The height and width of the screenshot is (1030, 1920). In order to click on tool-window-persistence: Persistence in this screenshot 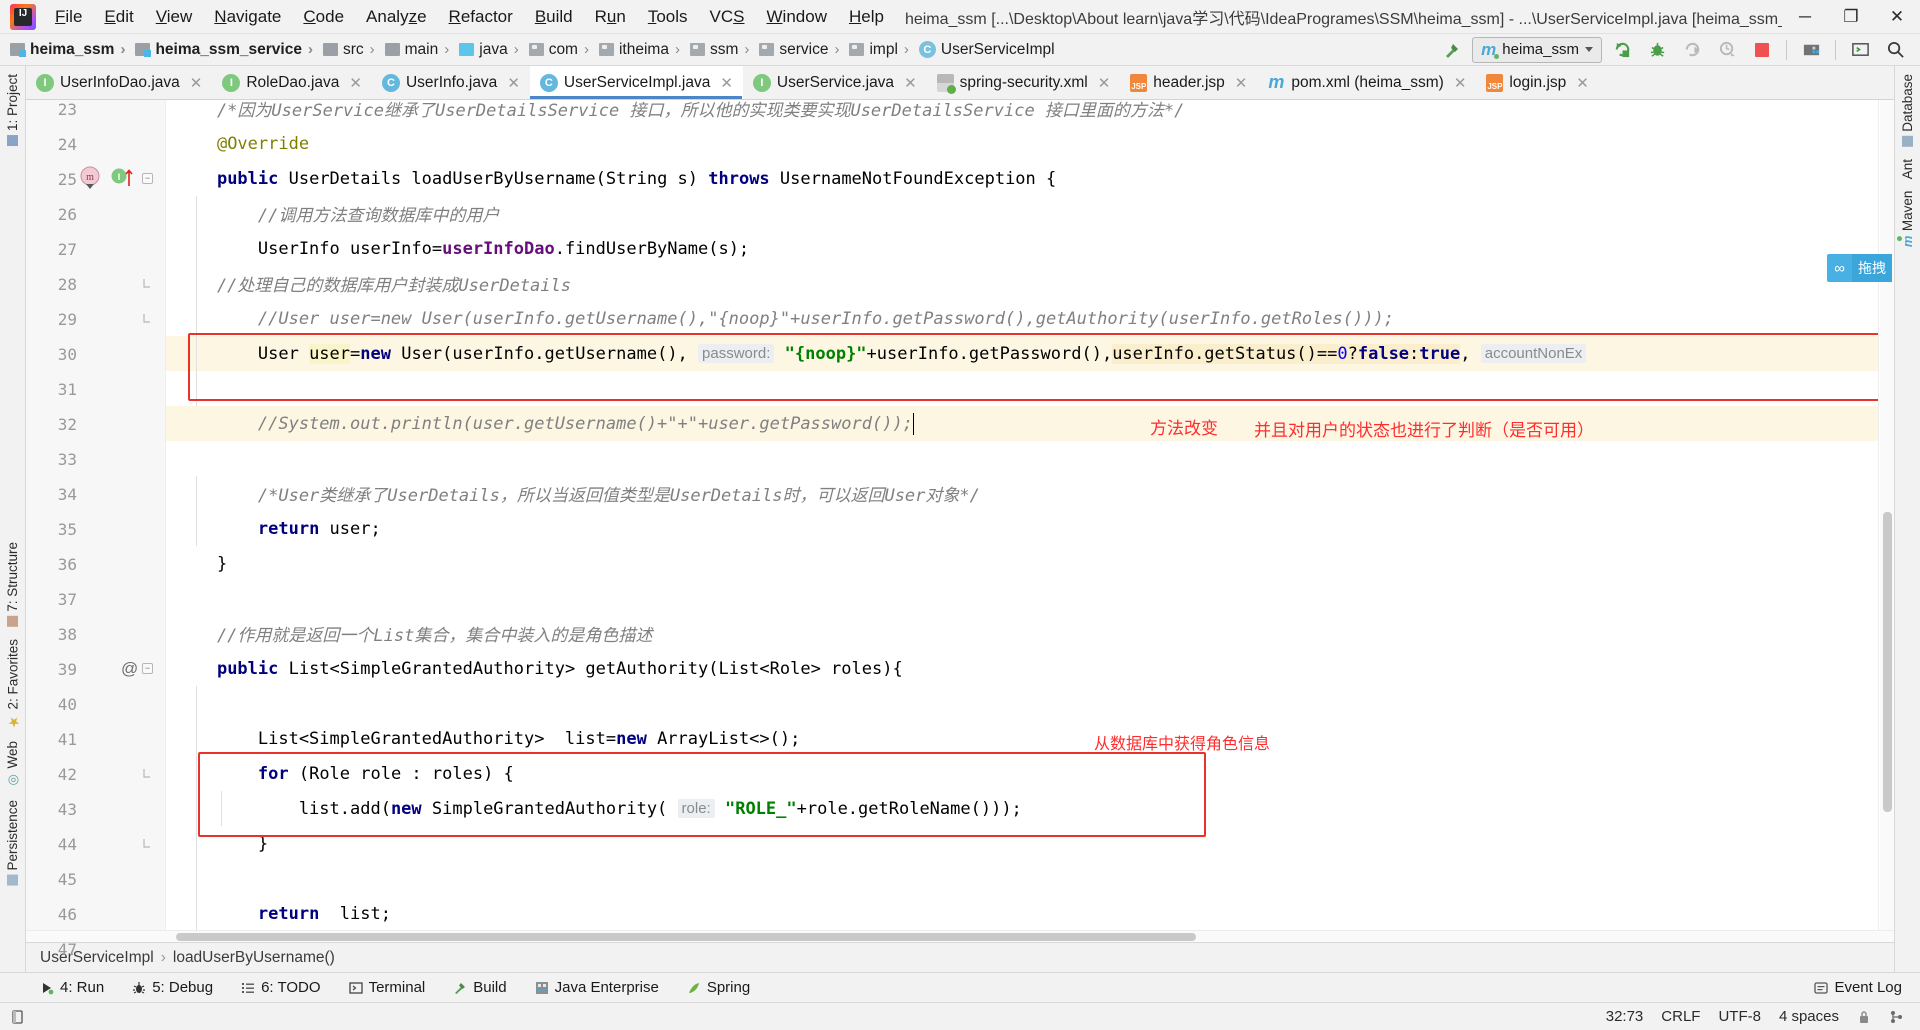, I will do `click(12, 843)`.